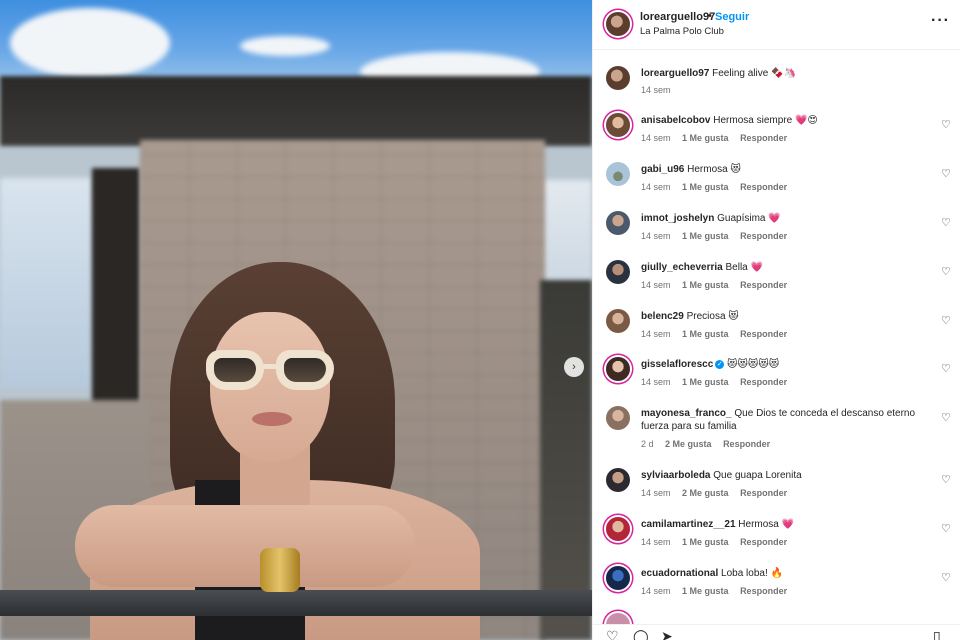  Describe the element at coordinates (662, 316) in the screenshot. I see `comment-username: belenc29` at that location.